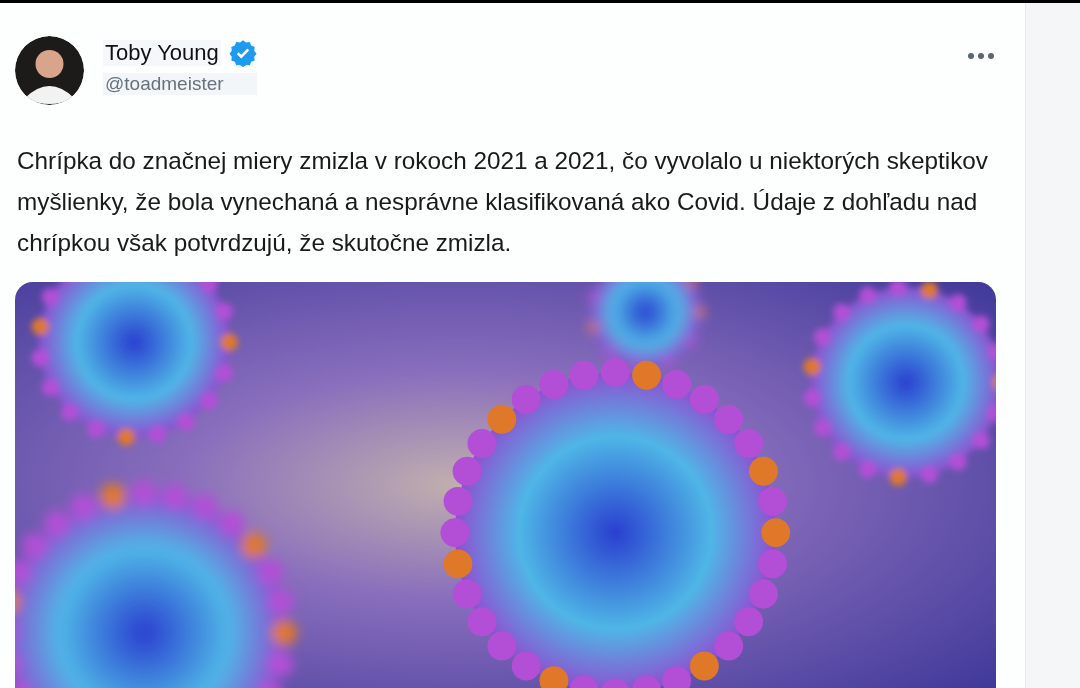 The width and height of the screenshot is (1080, 688). Describe the element at coordinates (180, 84) in the screenshot. I see `author-handle: @toadmeister` at that location.